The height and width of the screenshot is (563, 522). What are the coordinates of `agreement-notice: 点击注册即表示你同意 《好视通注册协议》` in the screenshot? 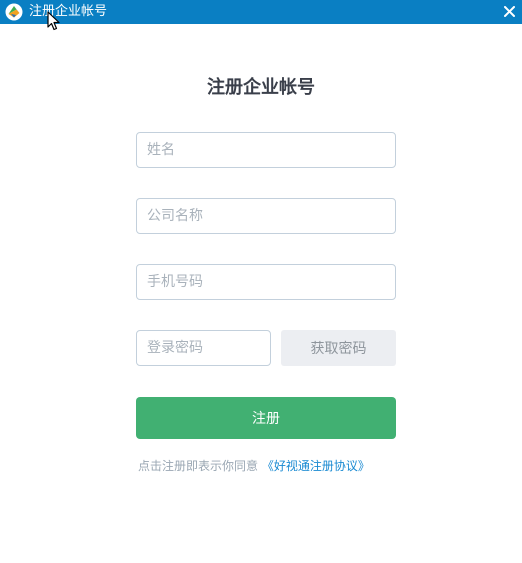 It's located at (254, 466).